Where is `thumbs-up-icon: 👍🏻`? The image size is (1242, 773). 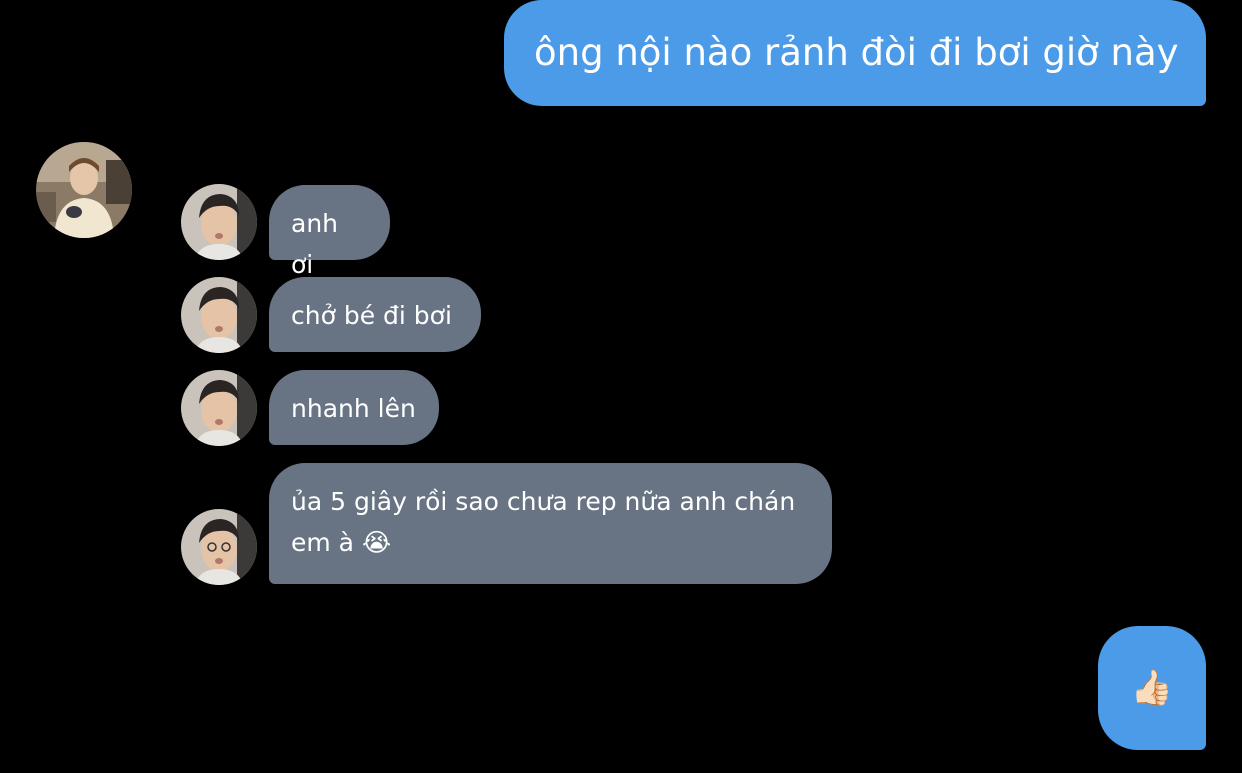
thumbs-up-icon: 👍🏻 is located at coordinates (1152, 688).